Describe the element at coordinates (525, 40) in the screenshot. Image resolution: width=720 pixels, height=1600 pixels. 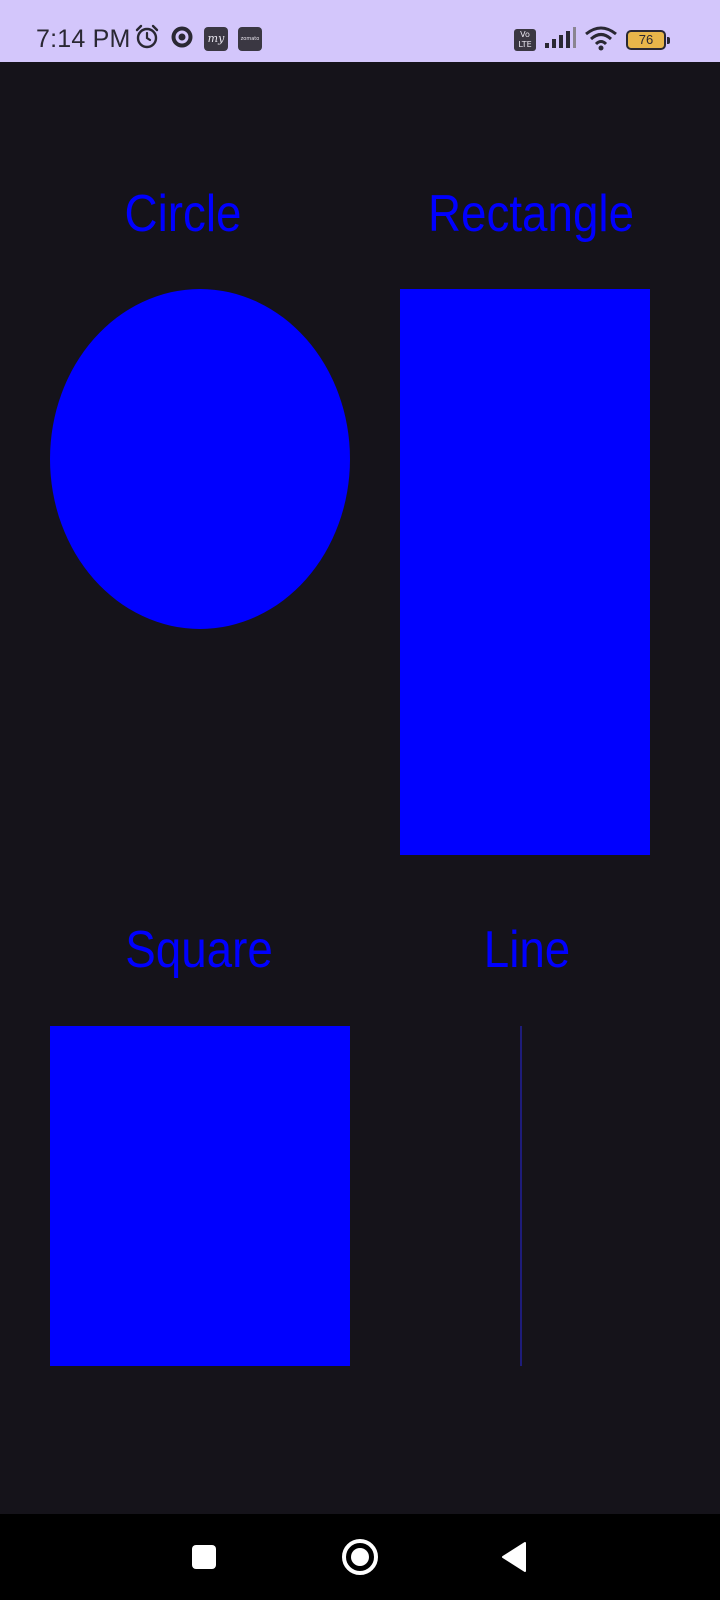
I see `volte-icon: Vo LTE` at that location.